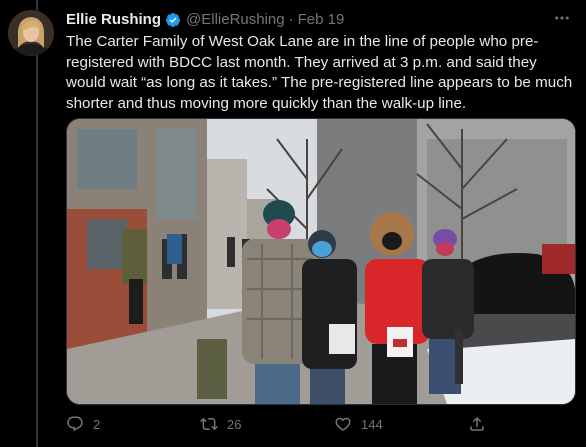  What do you see at coordinates (267, 424) in the screenshot?
I see `retweet-button: 26` at bounding box center [267, 424].